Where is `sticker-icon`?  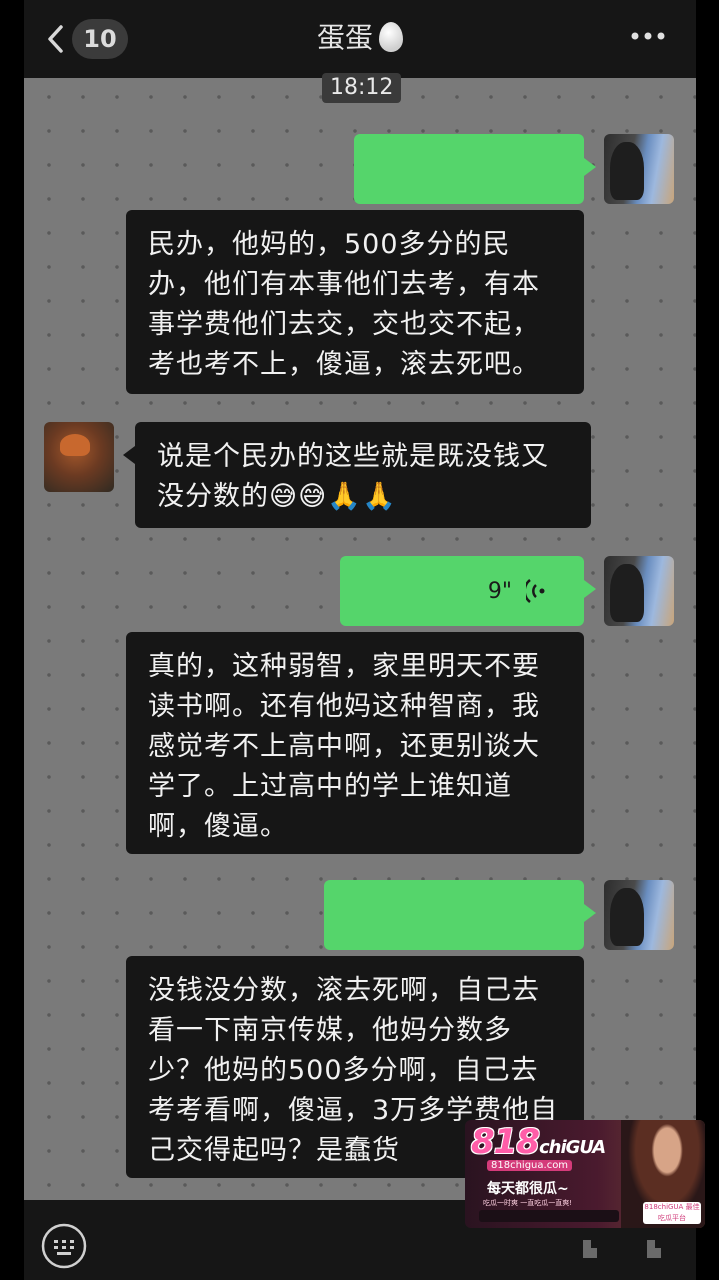
sticker-icon is located at coordinates (590, 1249).